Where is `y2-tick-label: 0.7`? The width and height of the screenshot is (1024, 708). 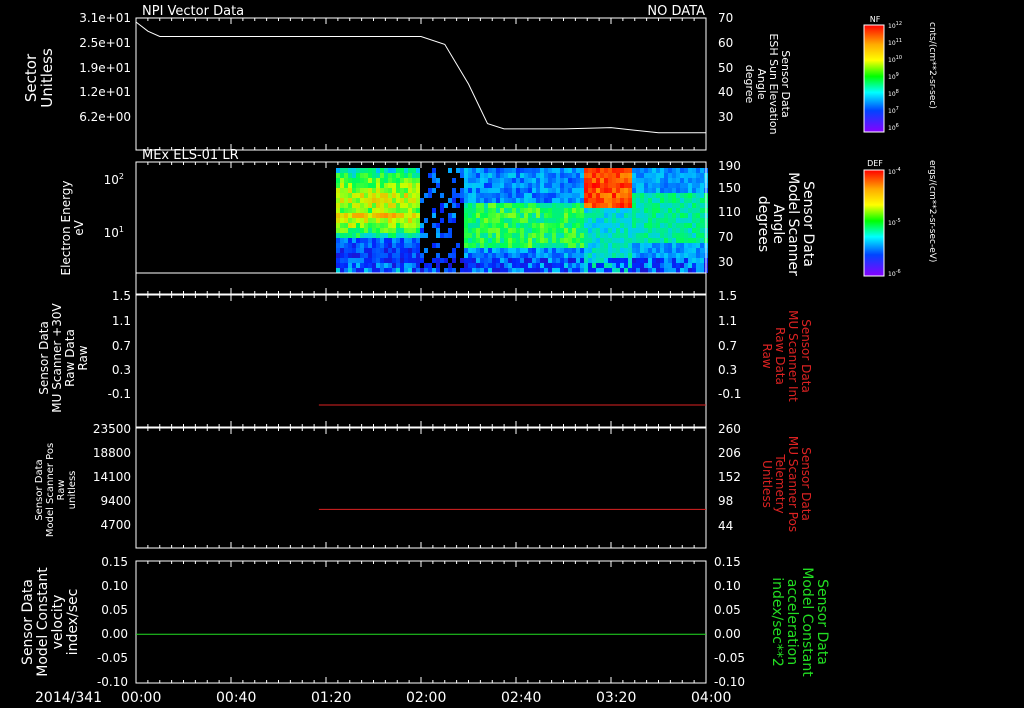 y2-tick-label: 0.7 is located at coordinates (727, 346).